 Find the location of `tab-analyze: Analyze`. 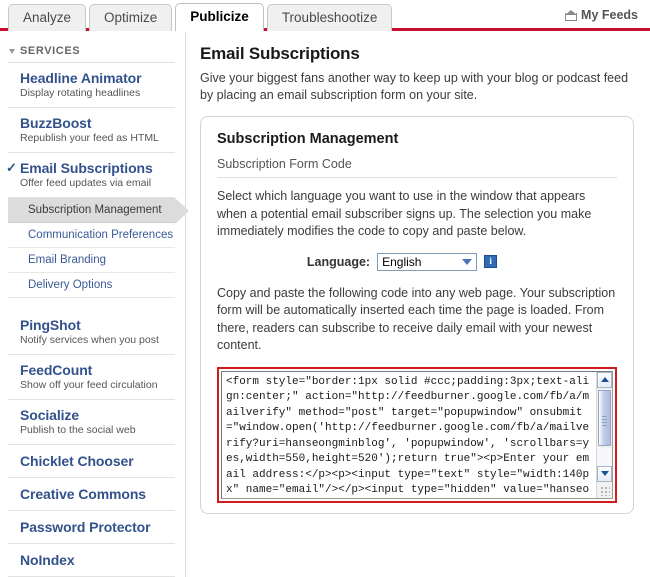

tab-analyze: Analyze is located at coordinates (47, 17).